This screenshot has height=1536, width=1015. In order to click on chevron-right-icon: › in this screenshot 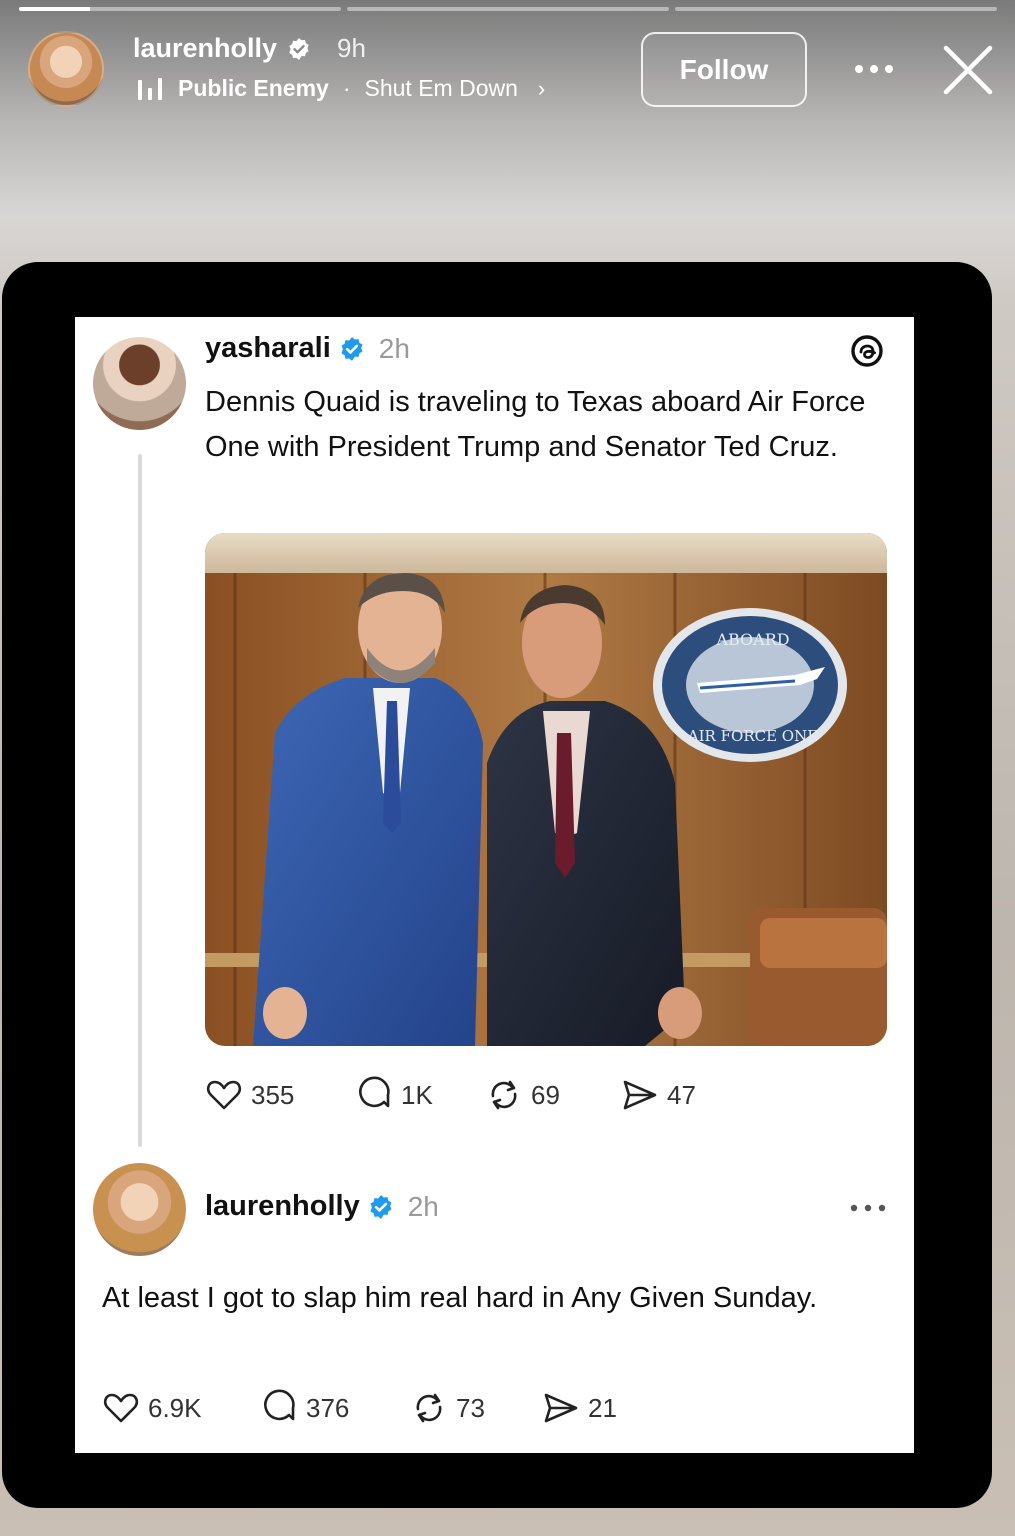, I will do `click(541, 88)`.